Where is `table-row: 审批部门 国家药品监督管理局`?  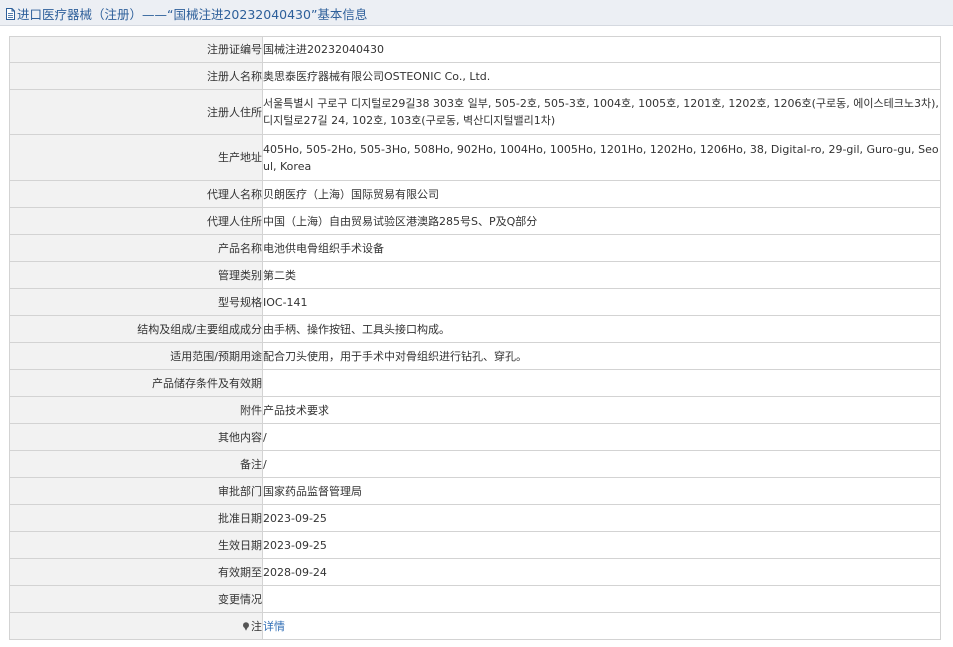
table-row: 审批部门 国家药品监督管理局 is located at coordinates (475, 491).